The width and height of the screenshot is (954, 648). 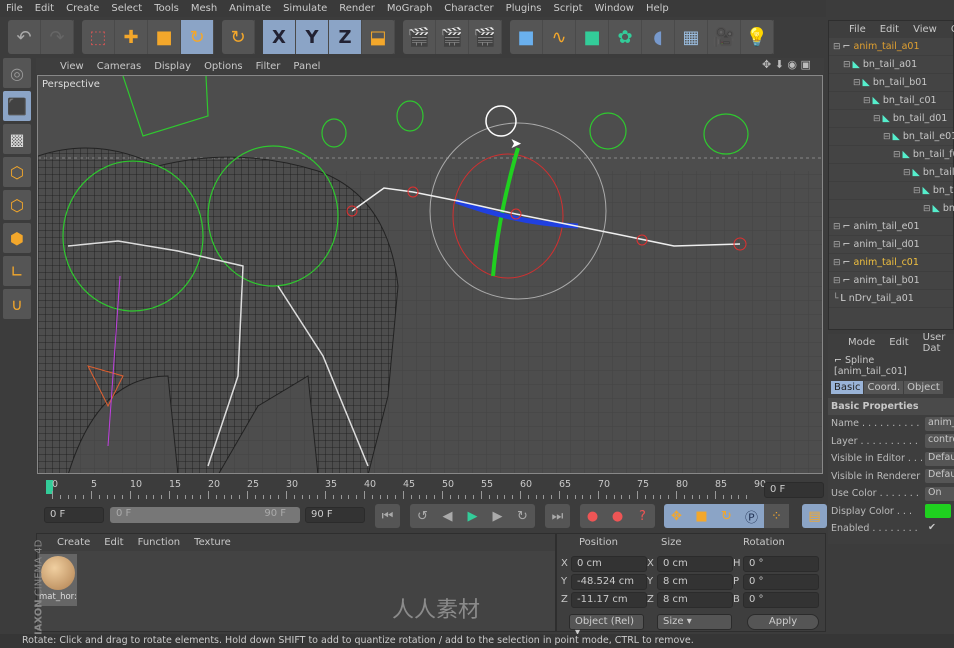 I want to click on cube-icon: ■, so click(x=526, y=37).